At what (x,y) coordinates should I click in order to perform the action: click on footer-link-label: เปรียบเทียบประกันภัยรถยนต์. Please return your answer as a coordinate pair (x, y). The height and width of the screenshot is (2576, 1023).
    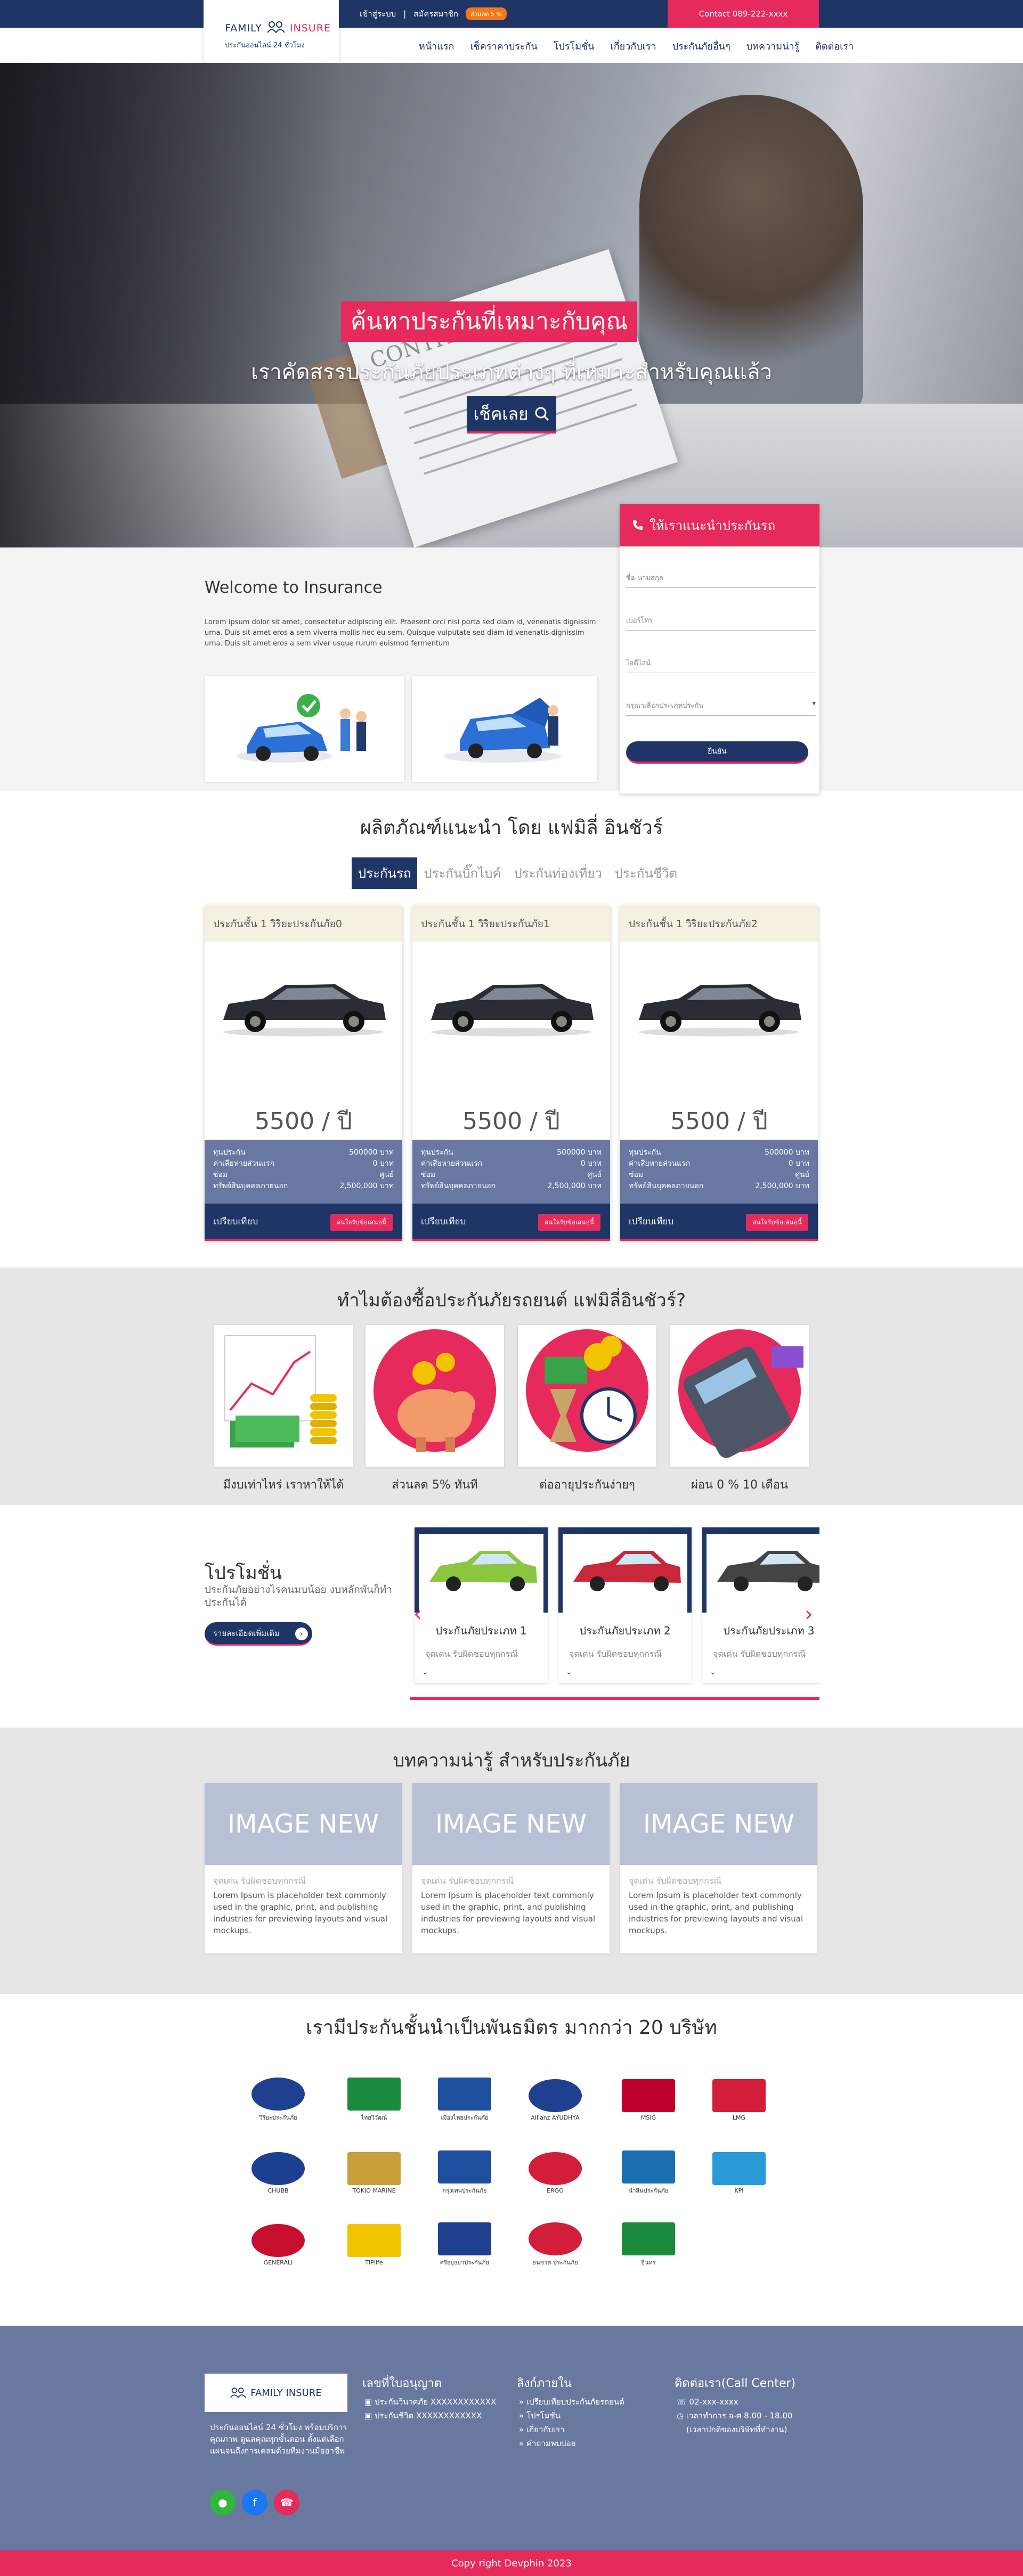
    Looking at the image, I should click on (575, 2402).